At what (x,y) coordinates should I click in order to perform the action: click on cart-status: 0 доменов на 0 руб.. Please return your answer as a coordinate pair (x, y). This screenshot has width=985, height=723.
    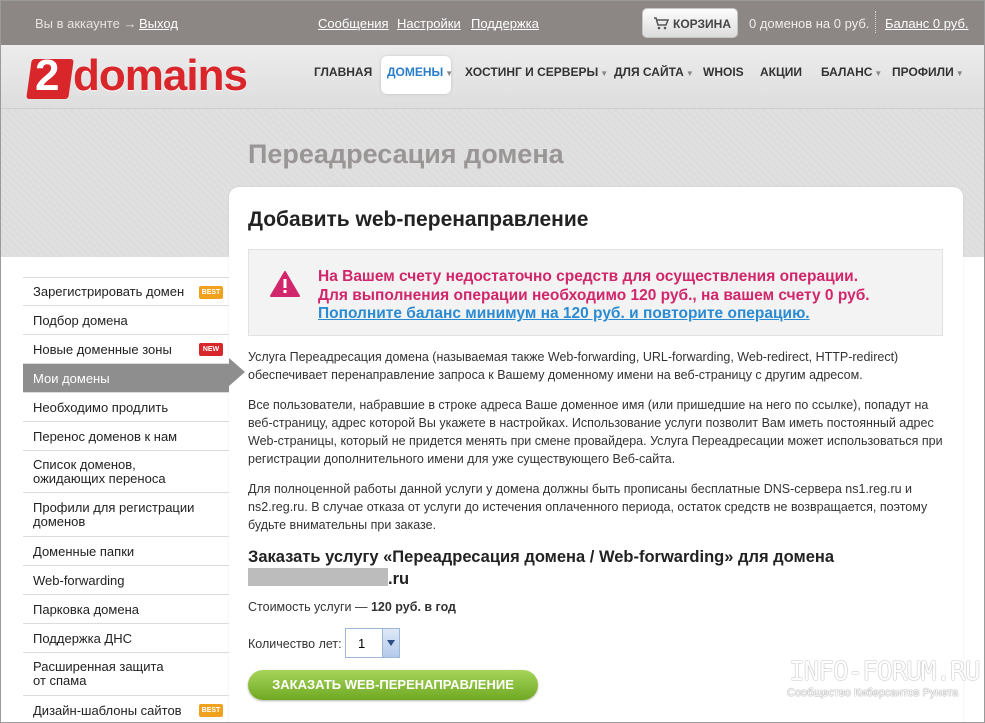
    Looking at the image, I should click on (809, 23).